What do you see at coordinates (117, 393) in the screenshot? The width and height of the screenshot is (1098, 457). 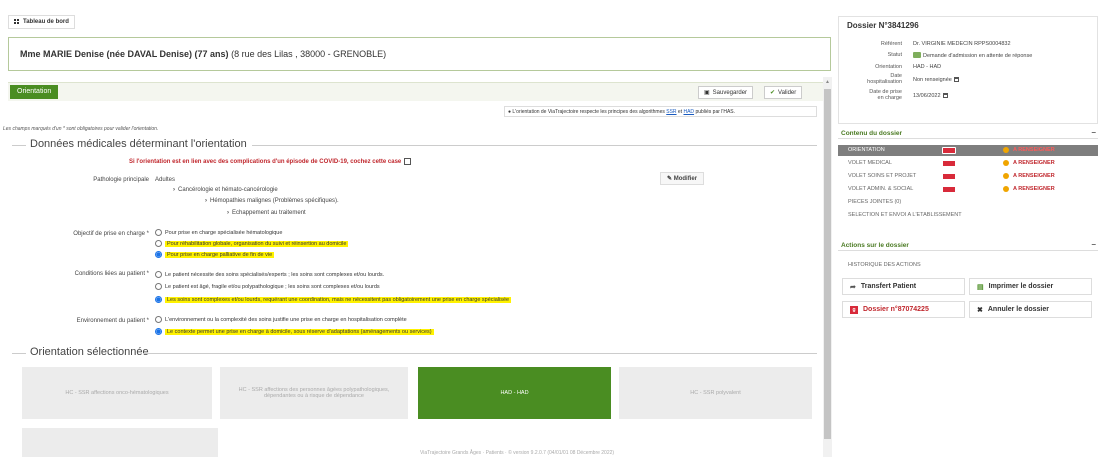 I see `orientation-card: HC - SSR affections onco-hématologiques` at bounding box center [117, 393].